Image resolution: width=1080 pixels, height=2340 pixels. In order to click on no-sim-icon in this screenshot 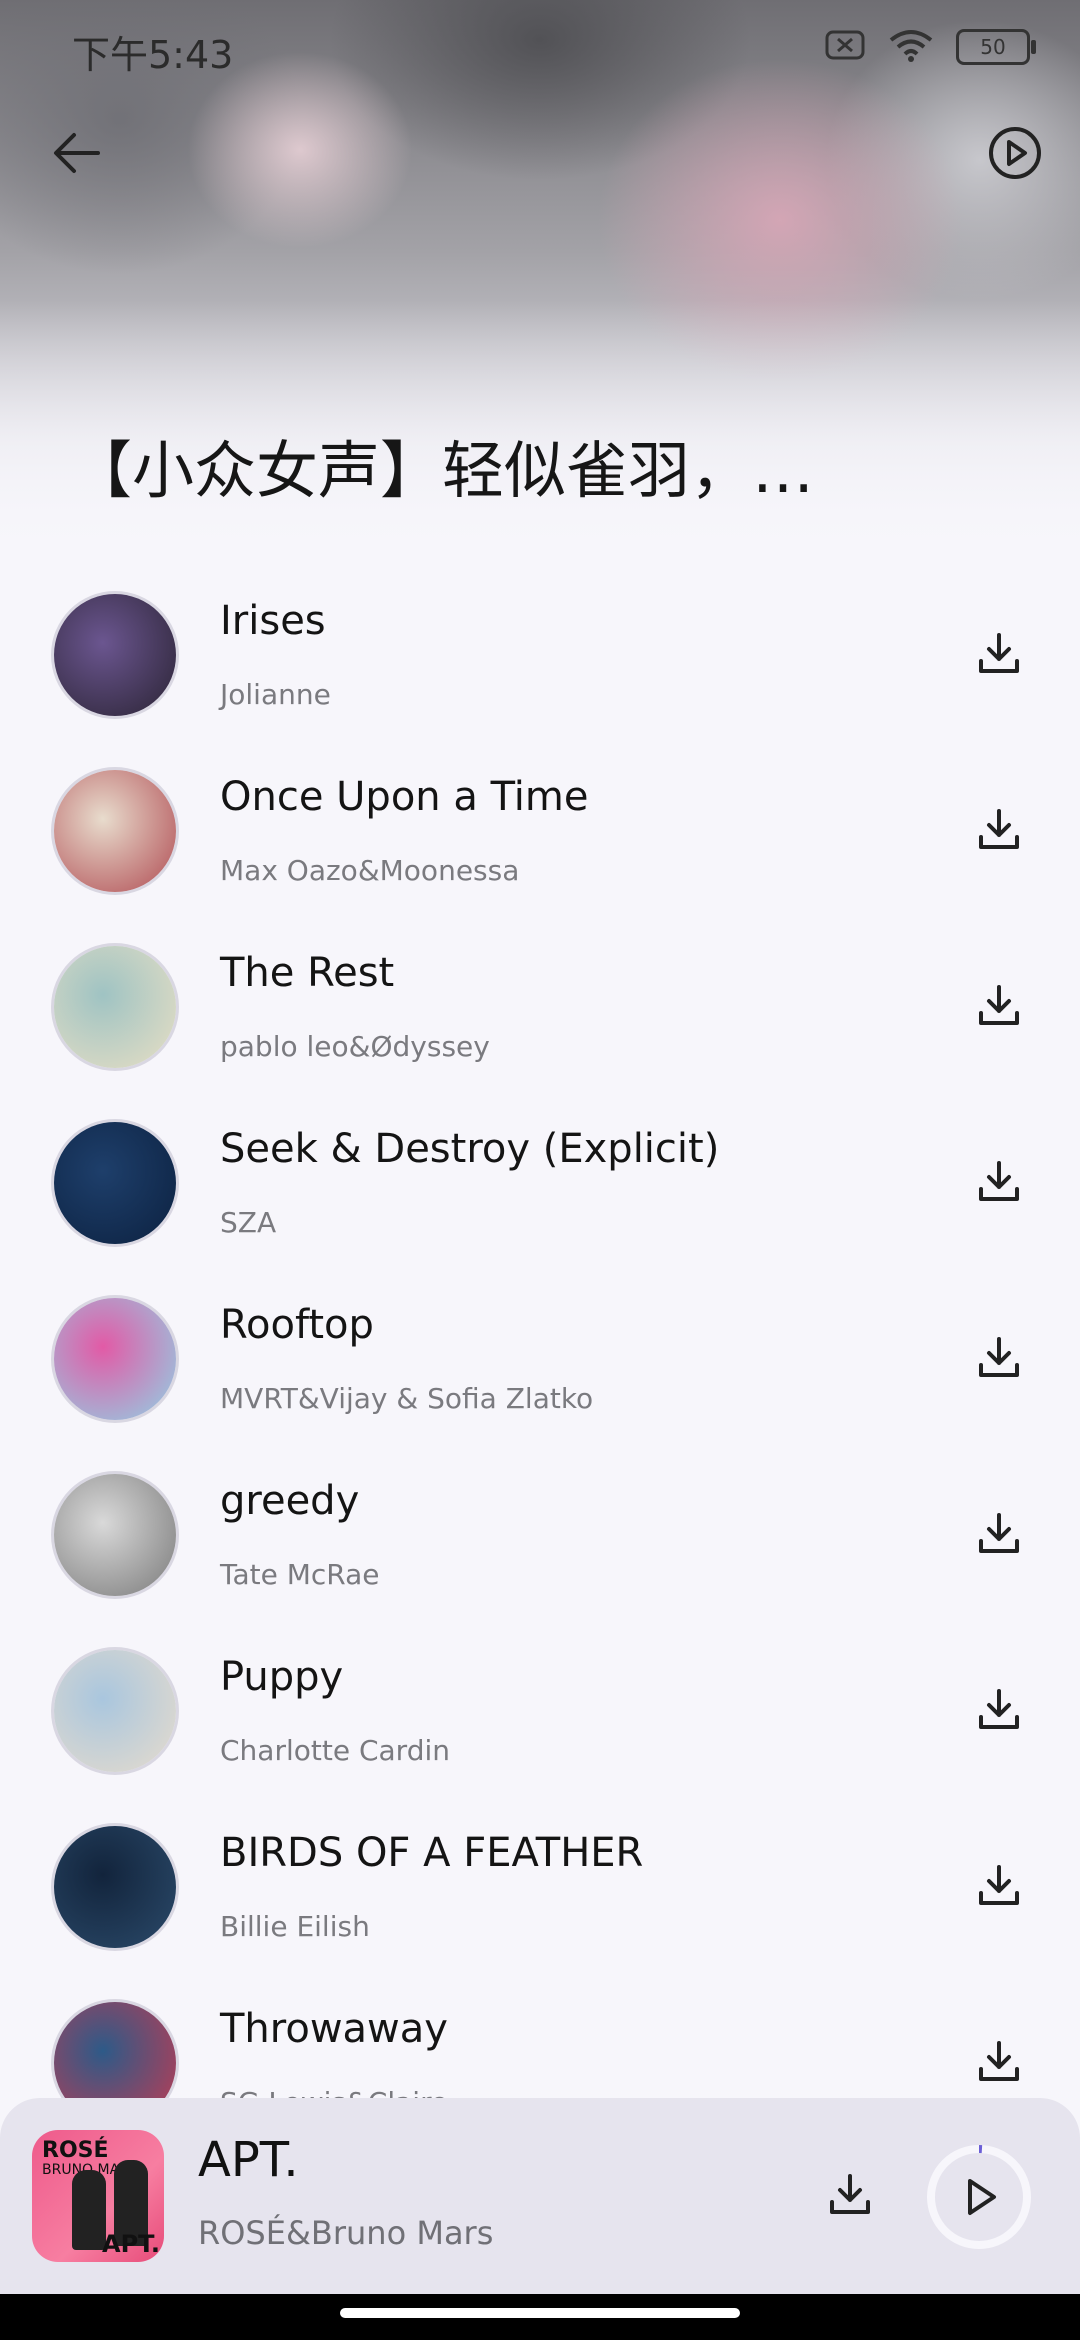, I will do `click(845, 47)`.